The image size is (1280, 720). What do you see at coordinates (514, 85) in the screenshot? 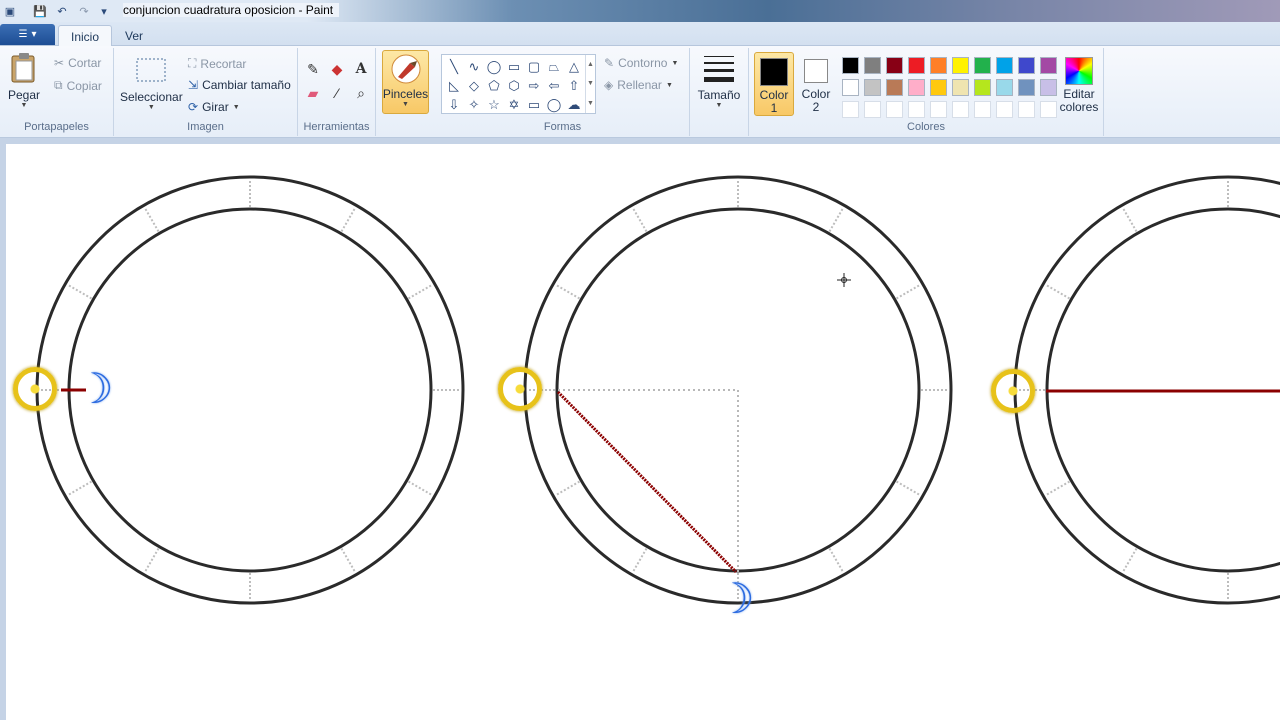
I see `hexagon-shape-icon: ⬡` at bounding box center [514, 85].